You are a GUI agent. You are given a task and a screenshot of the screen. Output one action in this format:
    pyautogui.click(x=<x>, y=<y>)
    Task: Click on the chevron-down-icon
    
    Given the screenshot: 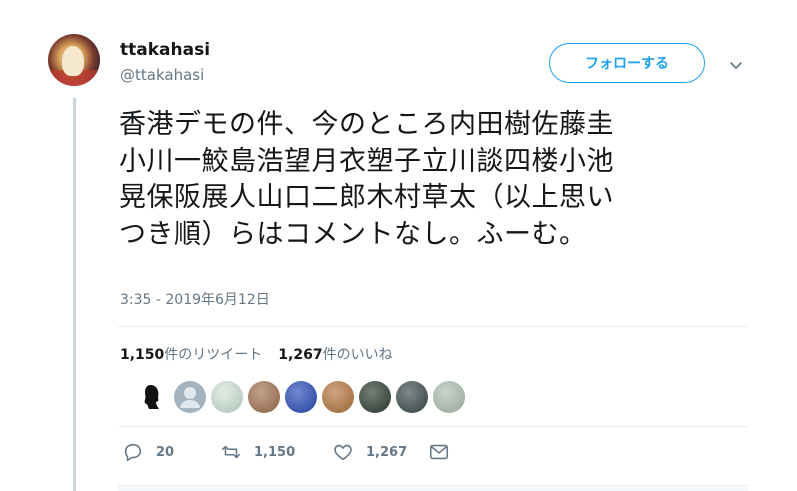 What is the action you would take?
    pyautogui.click(x=736, y=65)
    